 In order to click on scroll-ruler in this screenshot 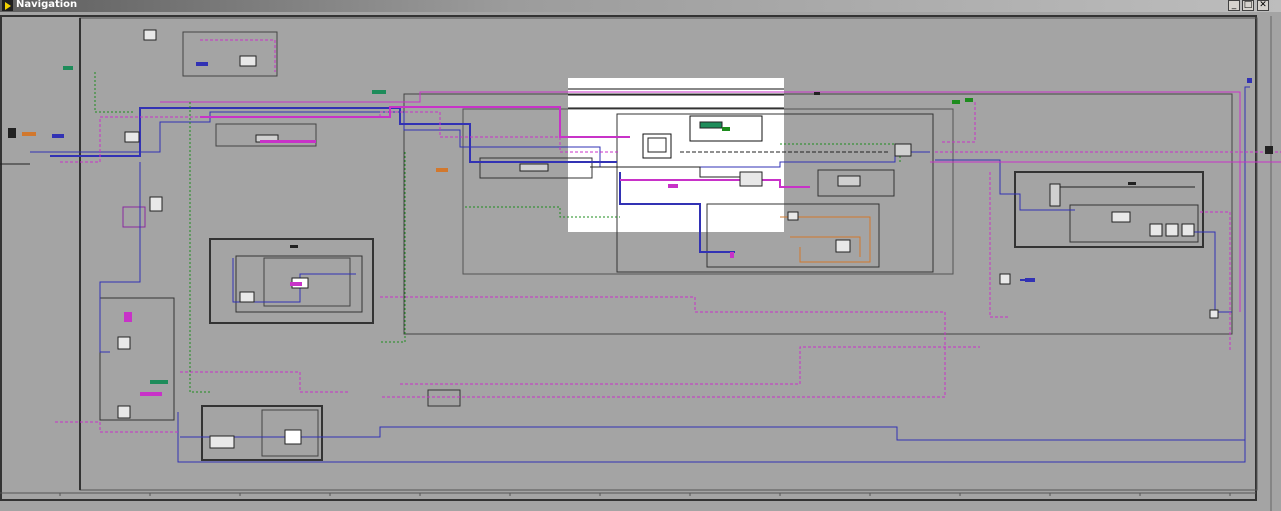, I will do `click(628, 494)`.